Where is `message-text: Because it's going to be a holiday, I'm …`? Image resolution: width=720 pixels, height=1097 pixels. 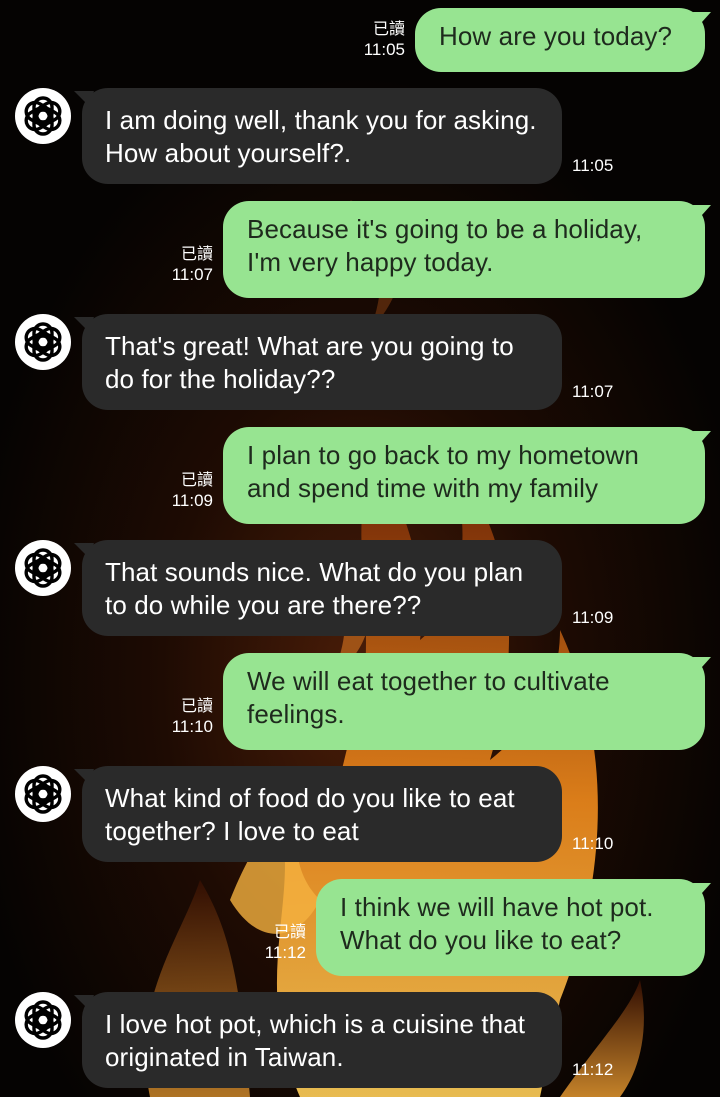
message-text: Because it's going to be a holiday, I'm … is located at coordinates (445, 245).